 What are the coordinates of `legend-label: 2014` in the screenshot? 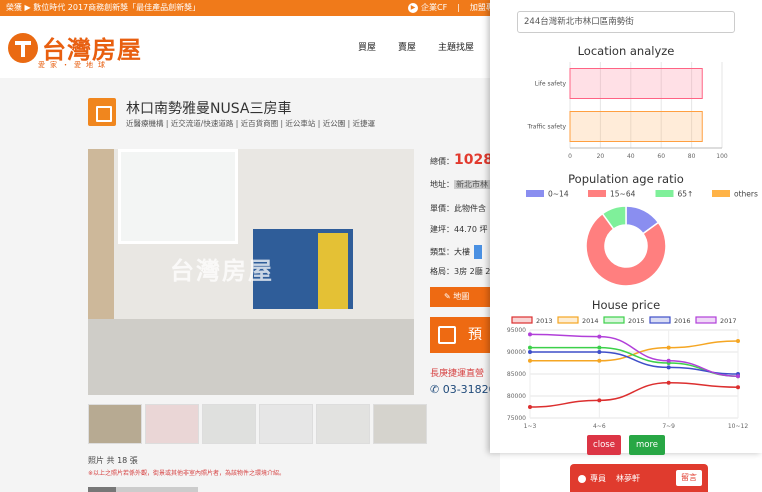 It's located at (590, 321).